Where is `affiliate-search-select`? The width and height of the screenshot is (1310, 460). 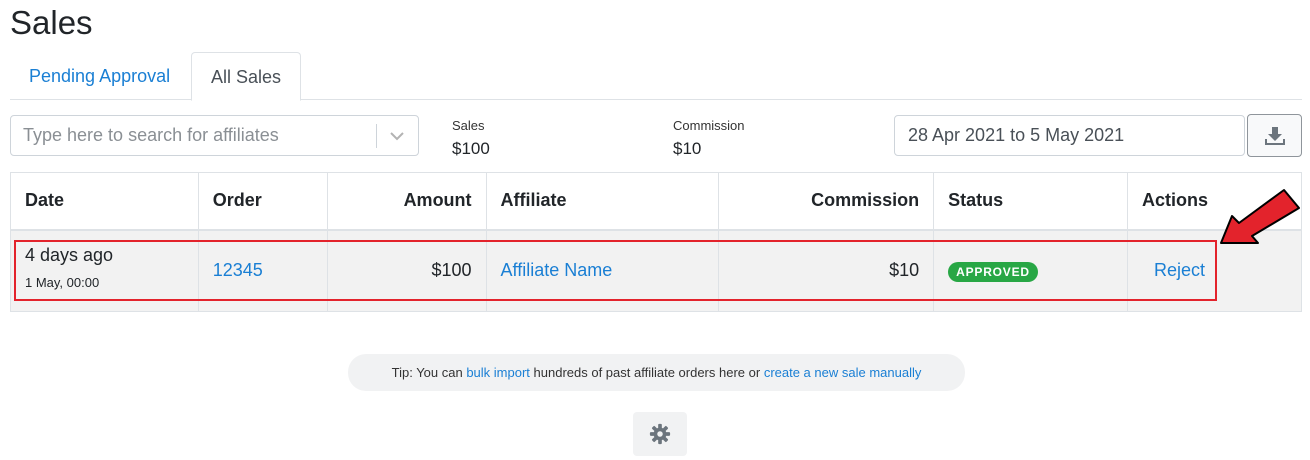
affiliate-search-select is located at coordinates (214, 135).